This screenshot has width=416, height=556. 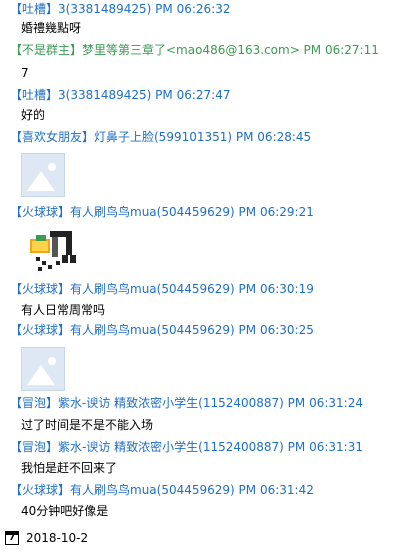 What do you see at coordinates (65, 511) in the screenshot?
I see `message-text: 40分钟吧好像是` at bounding box center [65, 511].